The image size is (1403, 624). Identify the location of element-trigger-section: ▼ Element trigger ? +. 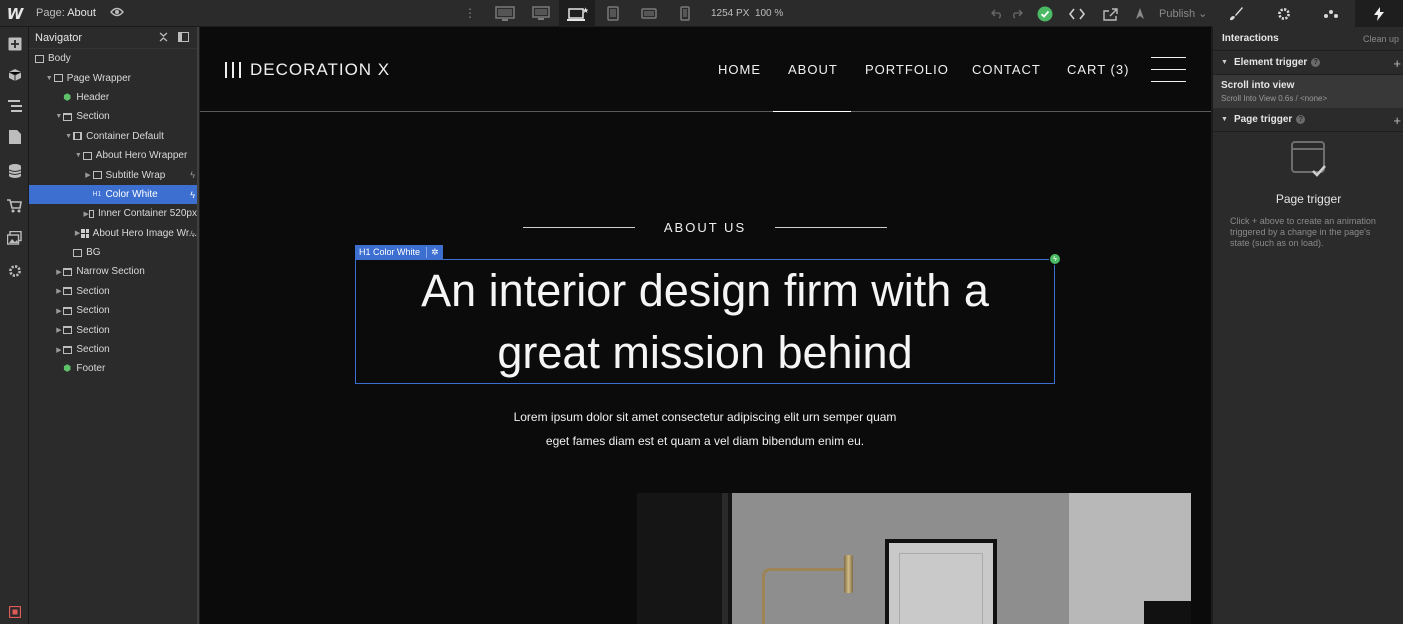
(1308, 63).